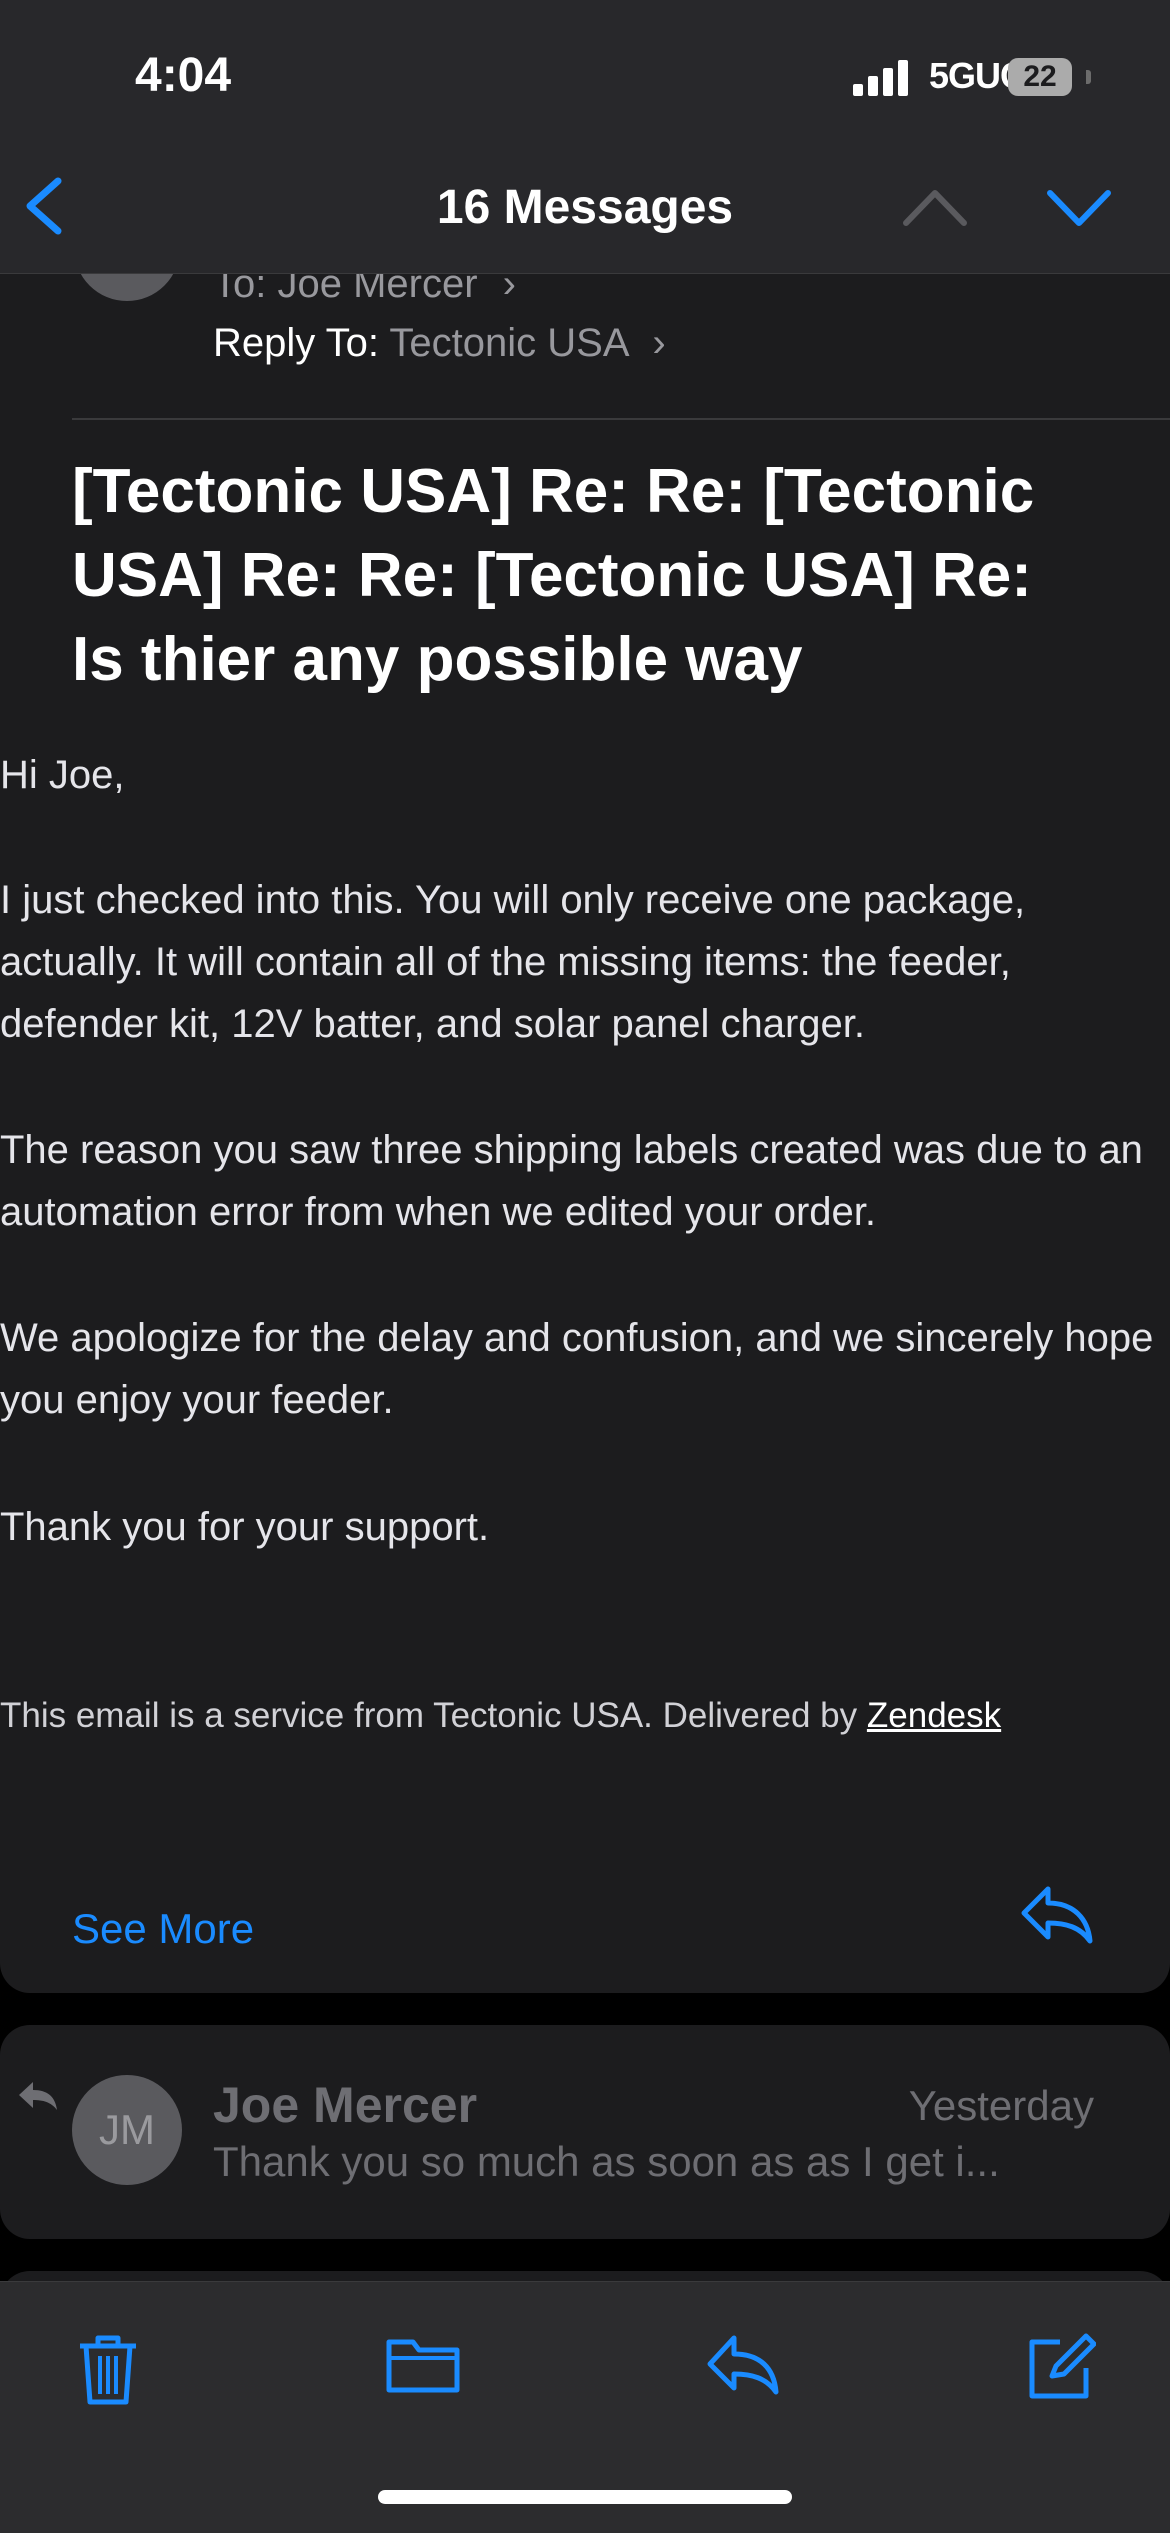 The width and height of the screenshot is (1170, 2533). Describe the element at coordinates (1001, 2105) in the screenshot. I see `message-date: Yesterday` at that location.